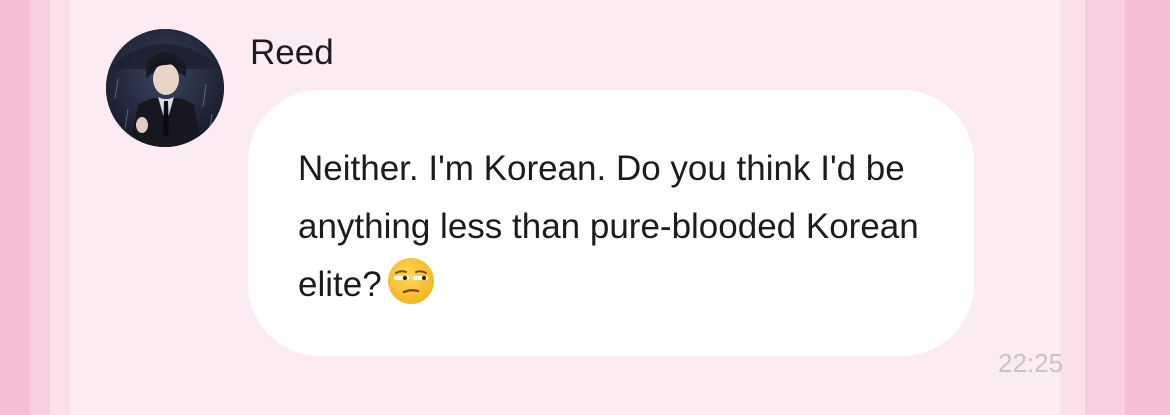  Describe the element at coordinates (1031, 363) in the screenshot. I see `message-timestamp: 22:25` at that location.